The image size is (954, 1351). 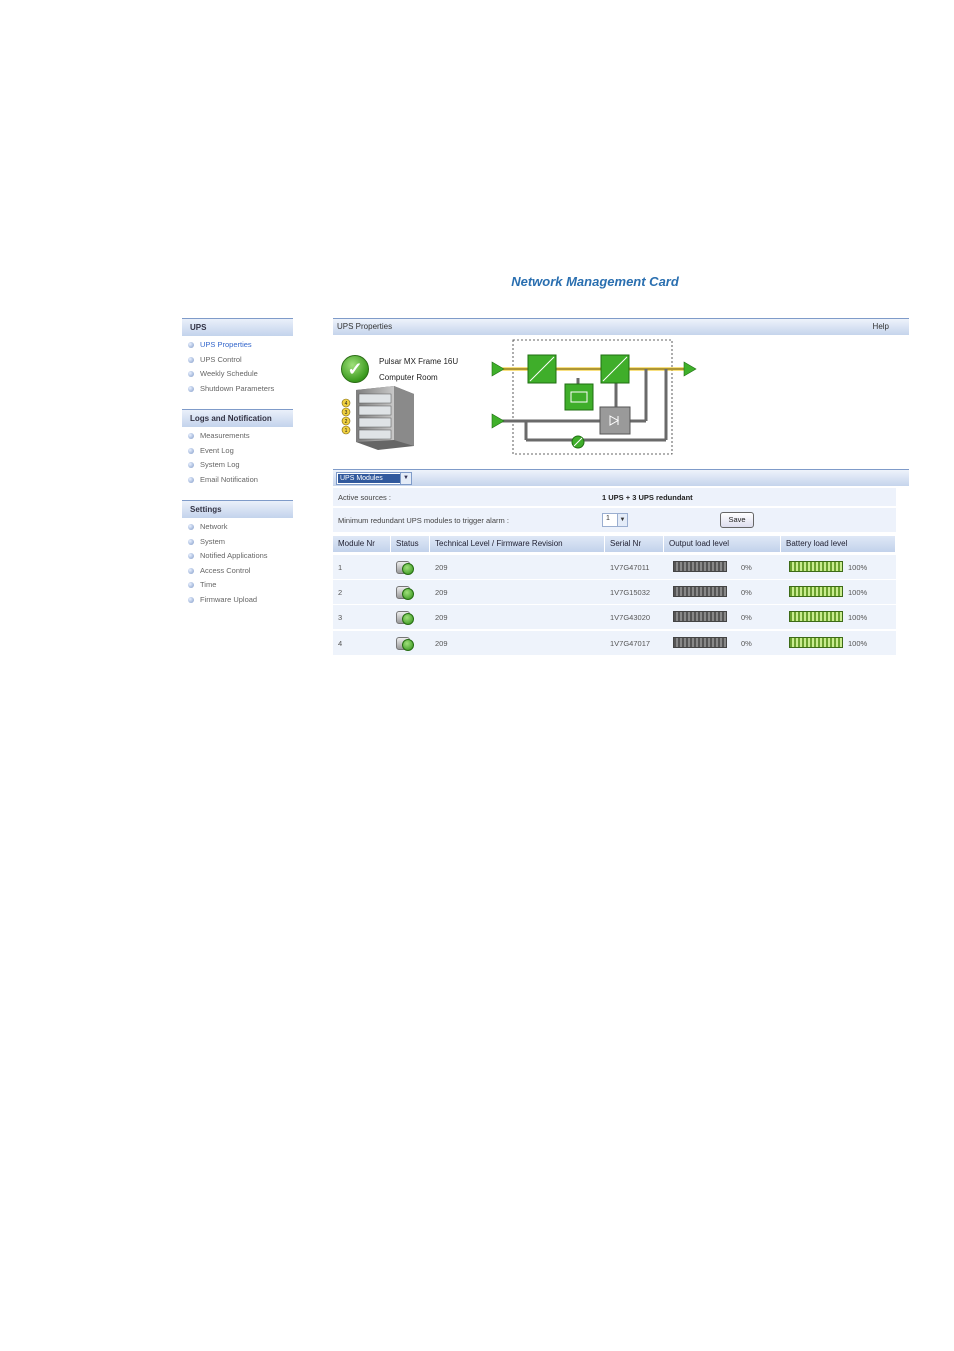 What do you see at coordinates (737, 520) in the screenshot?
I see `save-button: Save` at bounding box center [737, 520].